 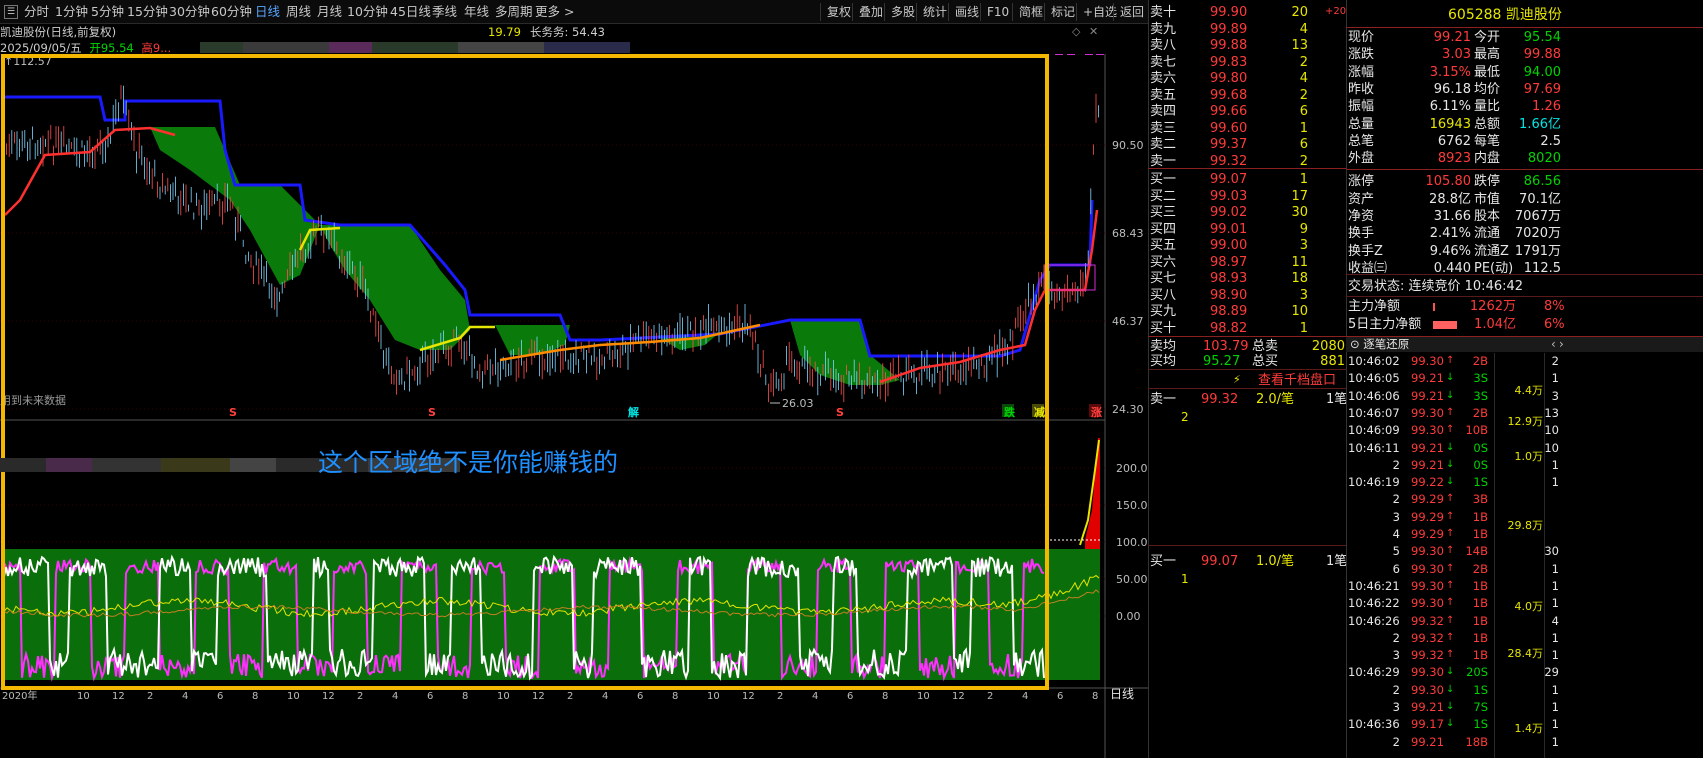 I want to click on main-net-label: 主力净额, so click(x=1374, y=306).